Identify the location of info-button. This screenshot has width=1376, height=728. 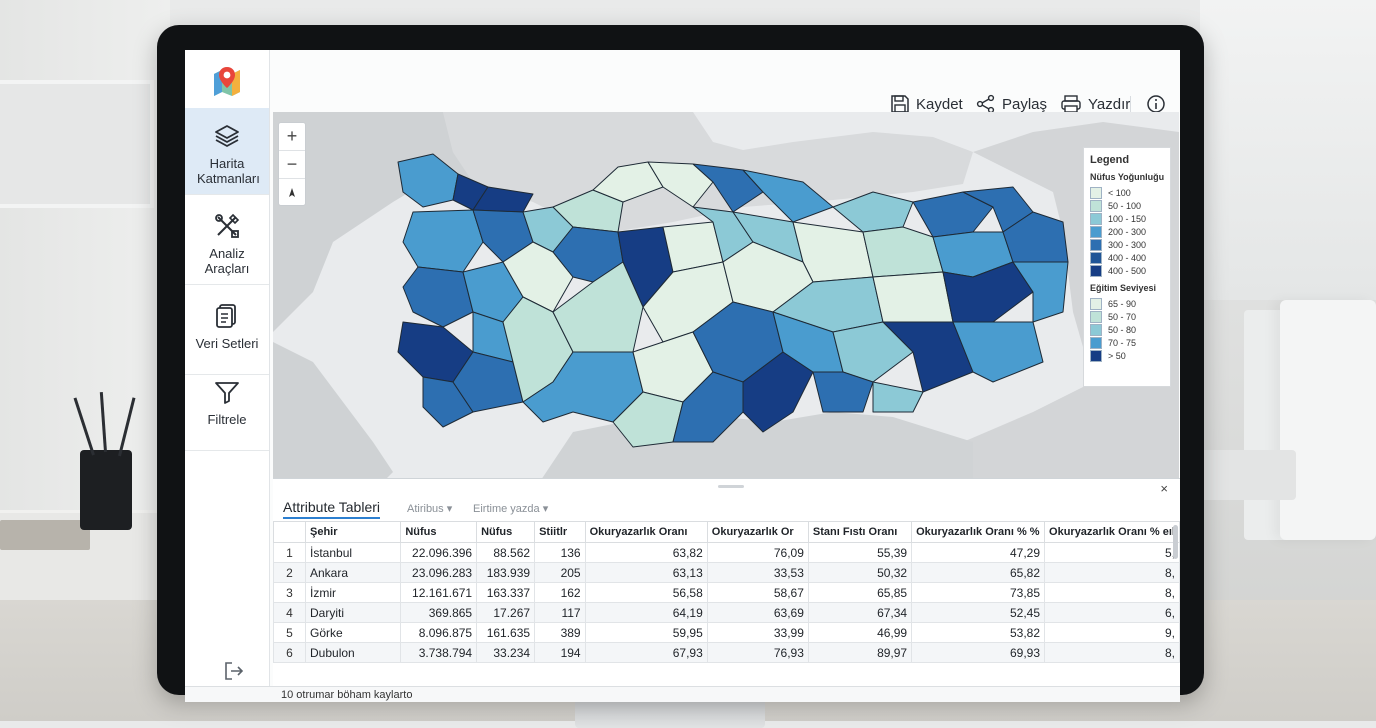
(1156, 104).